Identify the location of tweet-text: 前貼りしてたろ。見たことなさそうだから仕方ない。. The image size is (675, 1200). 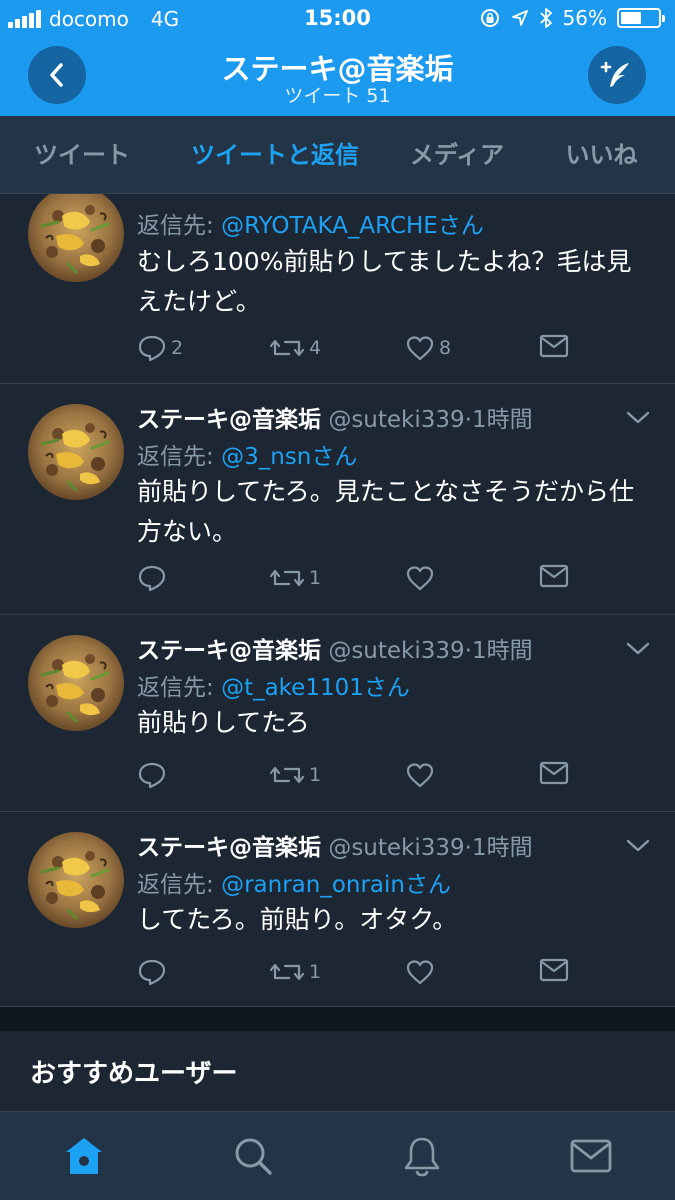
(386, 511).